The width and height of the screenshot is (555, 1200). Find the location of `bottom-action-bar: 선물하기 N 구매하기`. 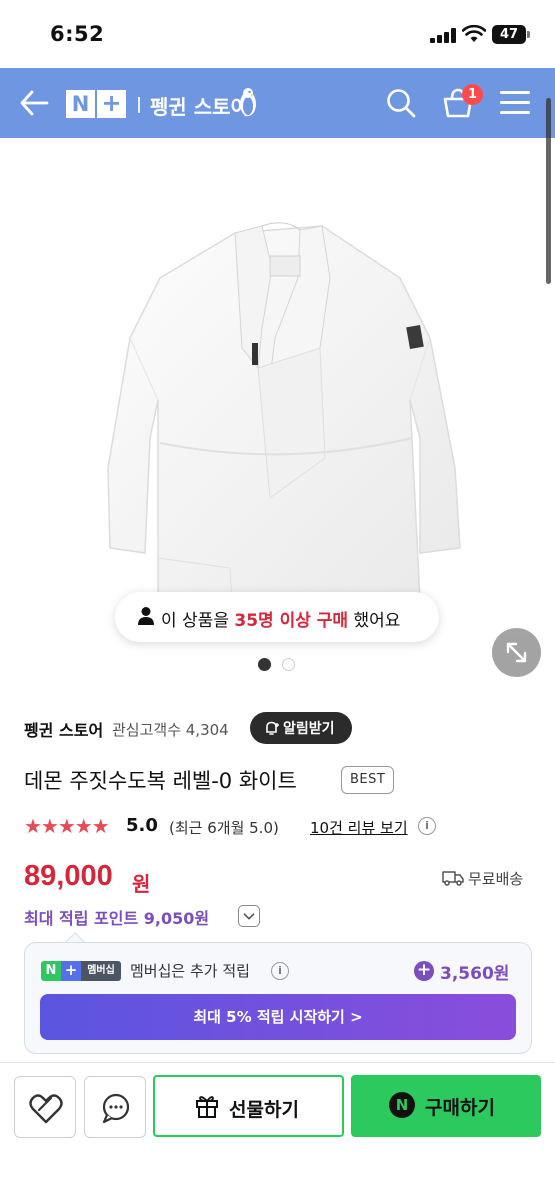

bottom-action-bar: 선물하기 N 구매하기 is located at coordinates (277, 1131).